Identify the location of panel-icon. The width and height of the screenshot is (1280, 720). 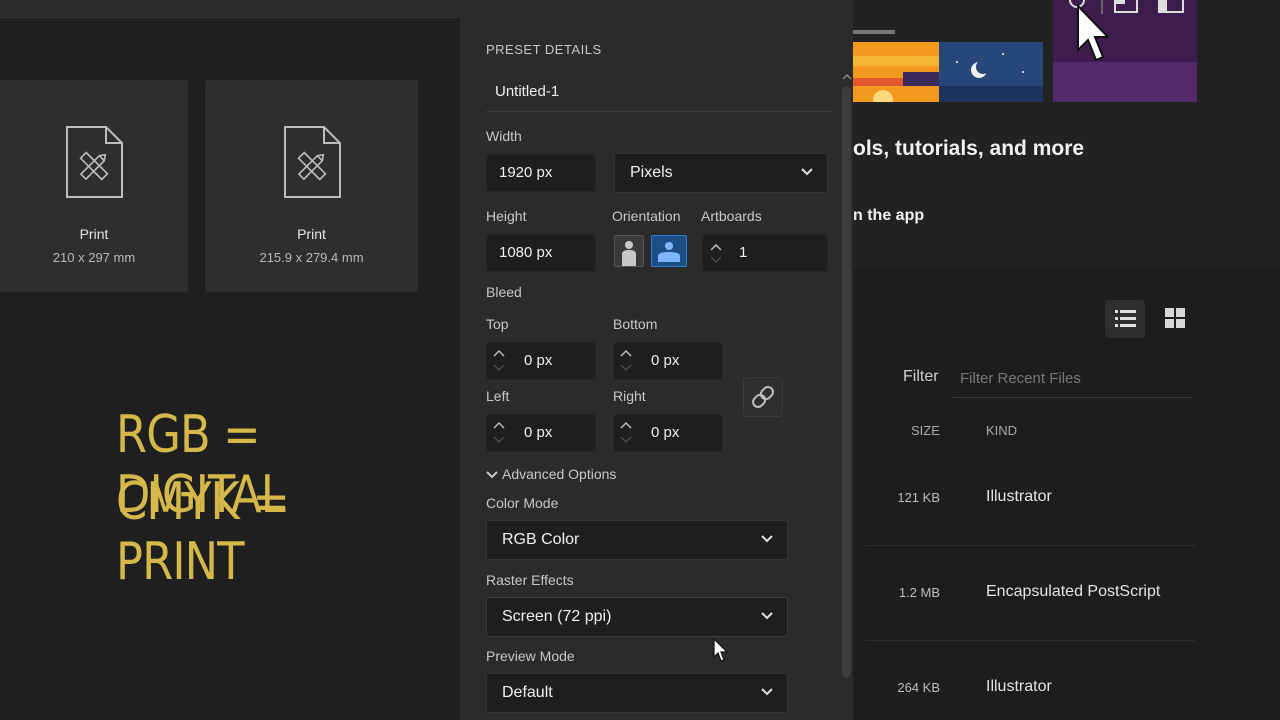
(1171, 6).